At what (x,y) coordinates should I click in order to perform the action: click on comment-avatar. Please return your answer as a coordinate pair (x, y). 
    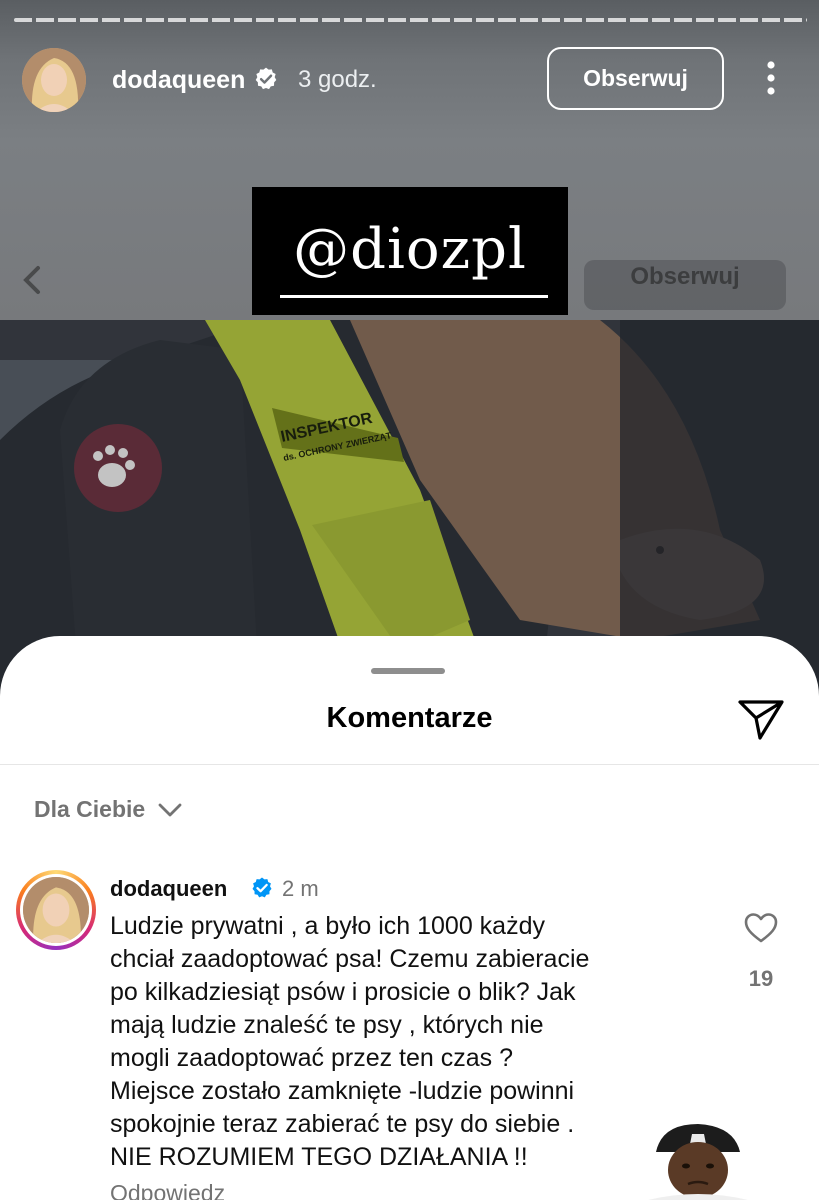
    Looking at the image, I should click on (56, 910).